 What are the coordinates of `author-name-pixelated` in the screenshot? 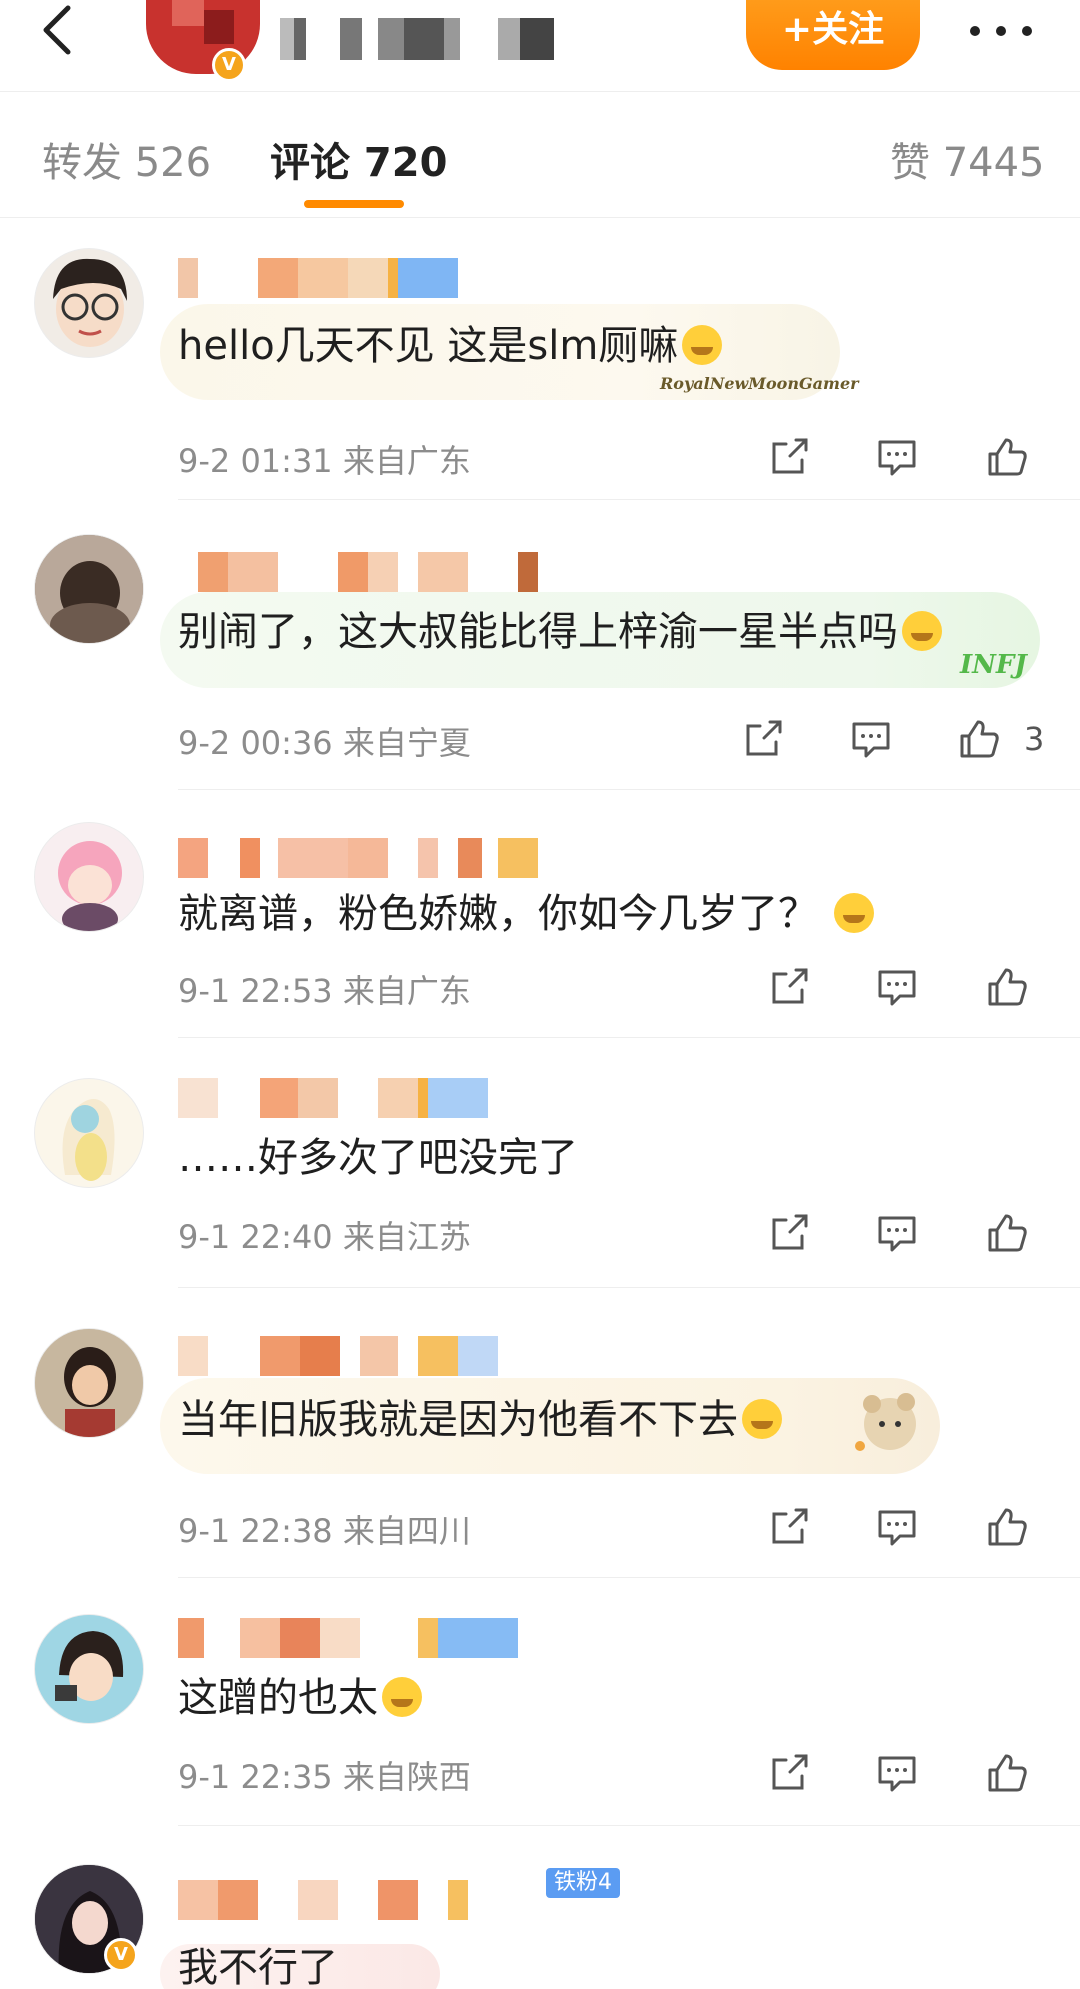 It's located at (440, 39).